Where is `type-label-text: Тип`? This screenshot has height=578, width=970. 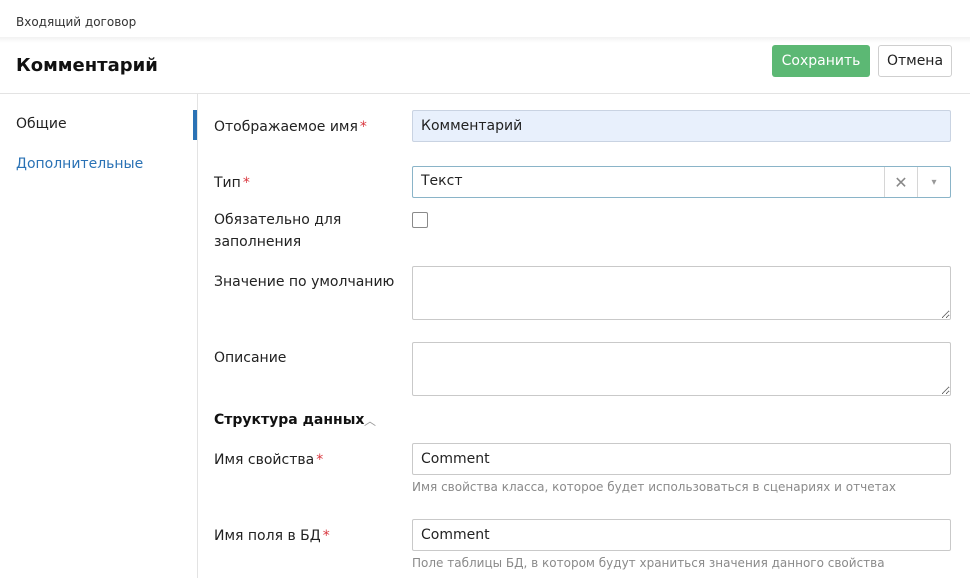
type-label-text: Тип is located at coordinates (227, 183).